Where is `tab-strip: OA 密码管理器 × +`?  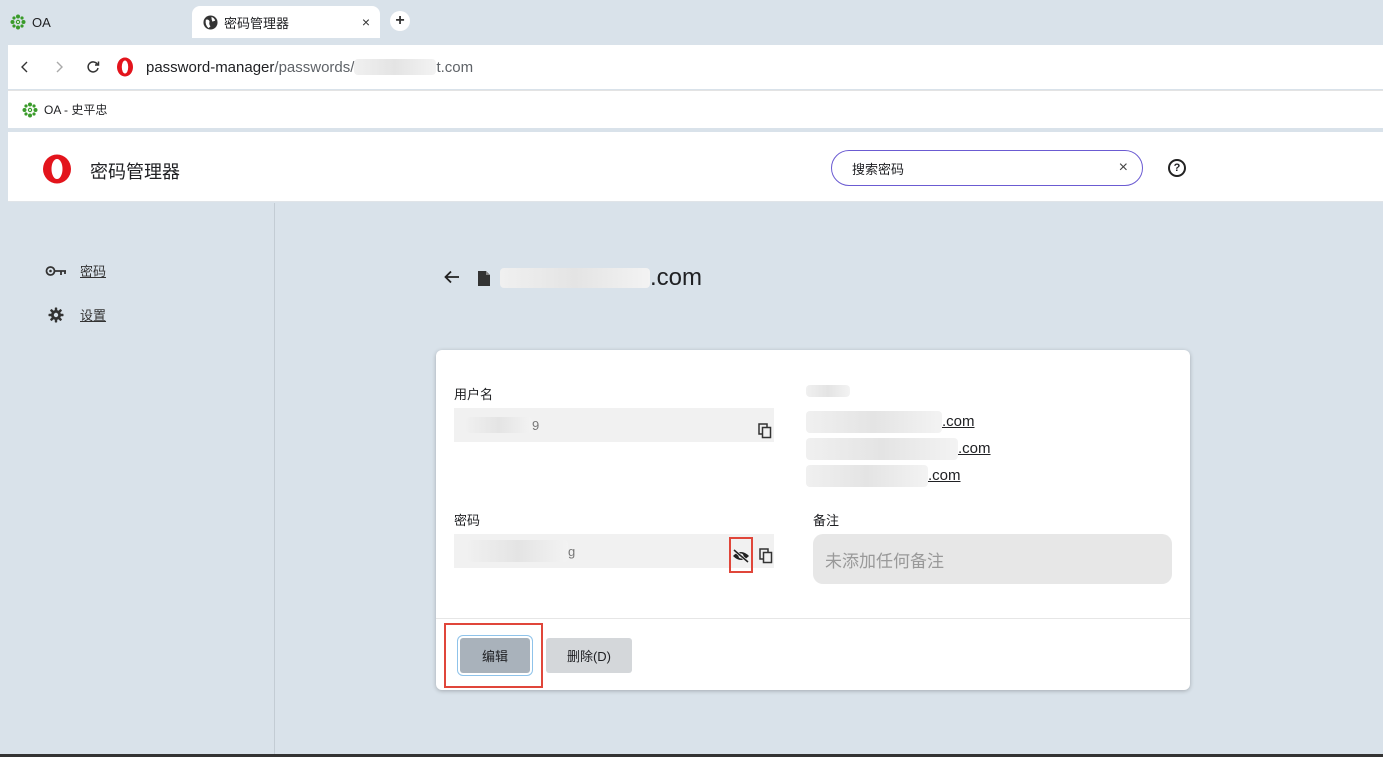 tab-strip: OA 密码管理器 × + is located at coordinates (691, 22).